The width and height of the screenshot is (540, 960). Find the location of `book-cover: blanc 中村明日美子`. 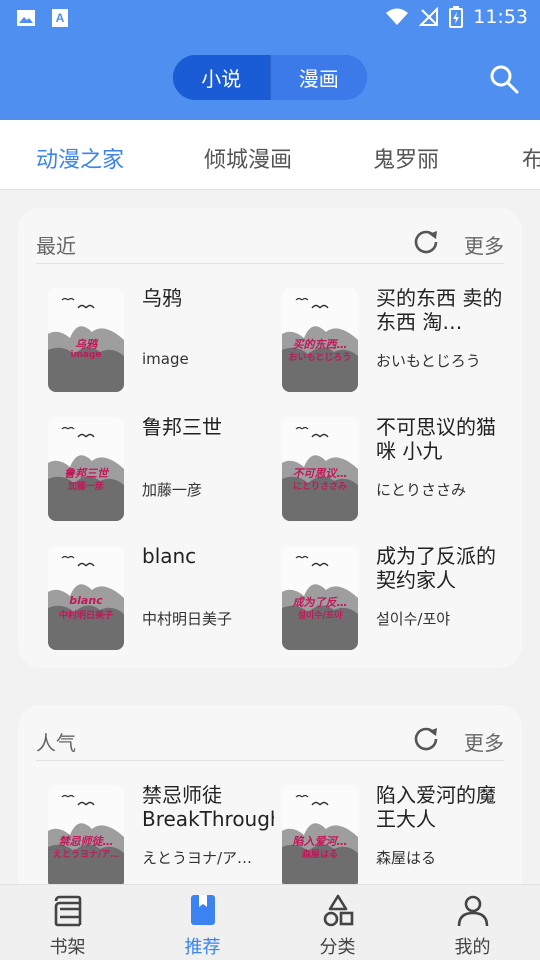

book-cover: blanc 中村明日美子 is located at coordinates (86, 598).